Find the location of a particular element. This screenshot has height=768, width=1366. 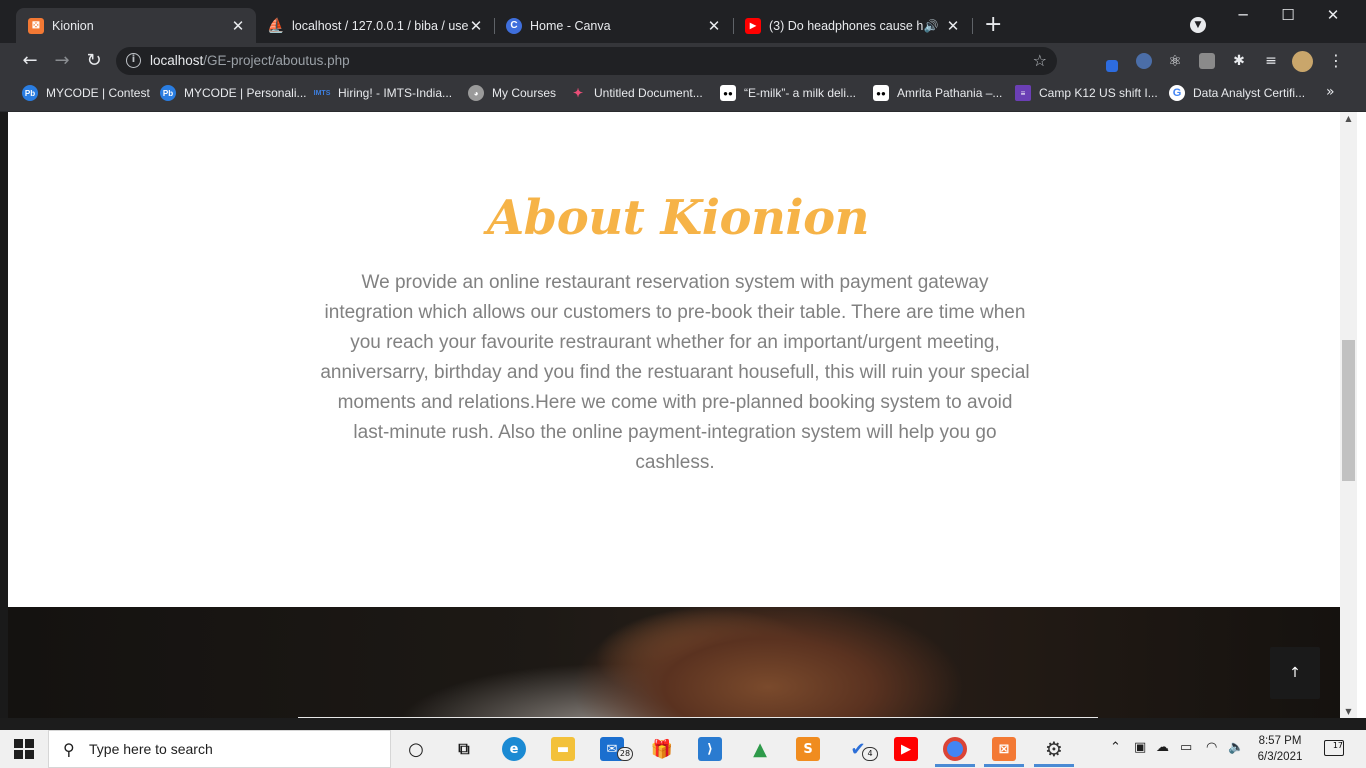

battery-icon: ▭ is located at coordinates (1186, 747).